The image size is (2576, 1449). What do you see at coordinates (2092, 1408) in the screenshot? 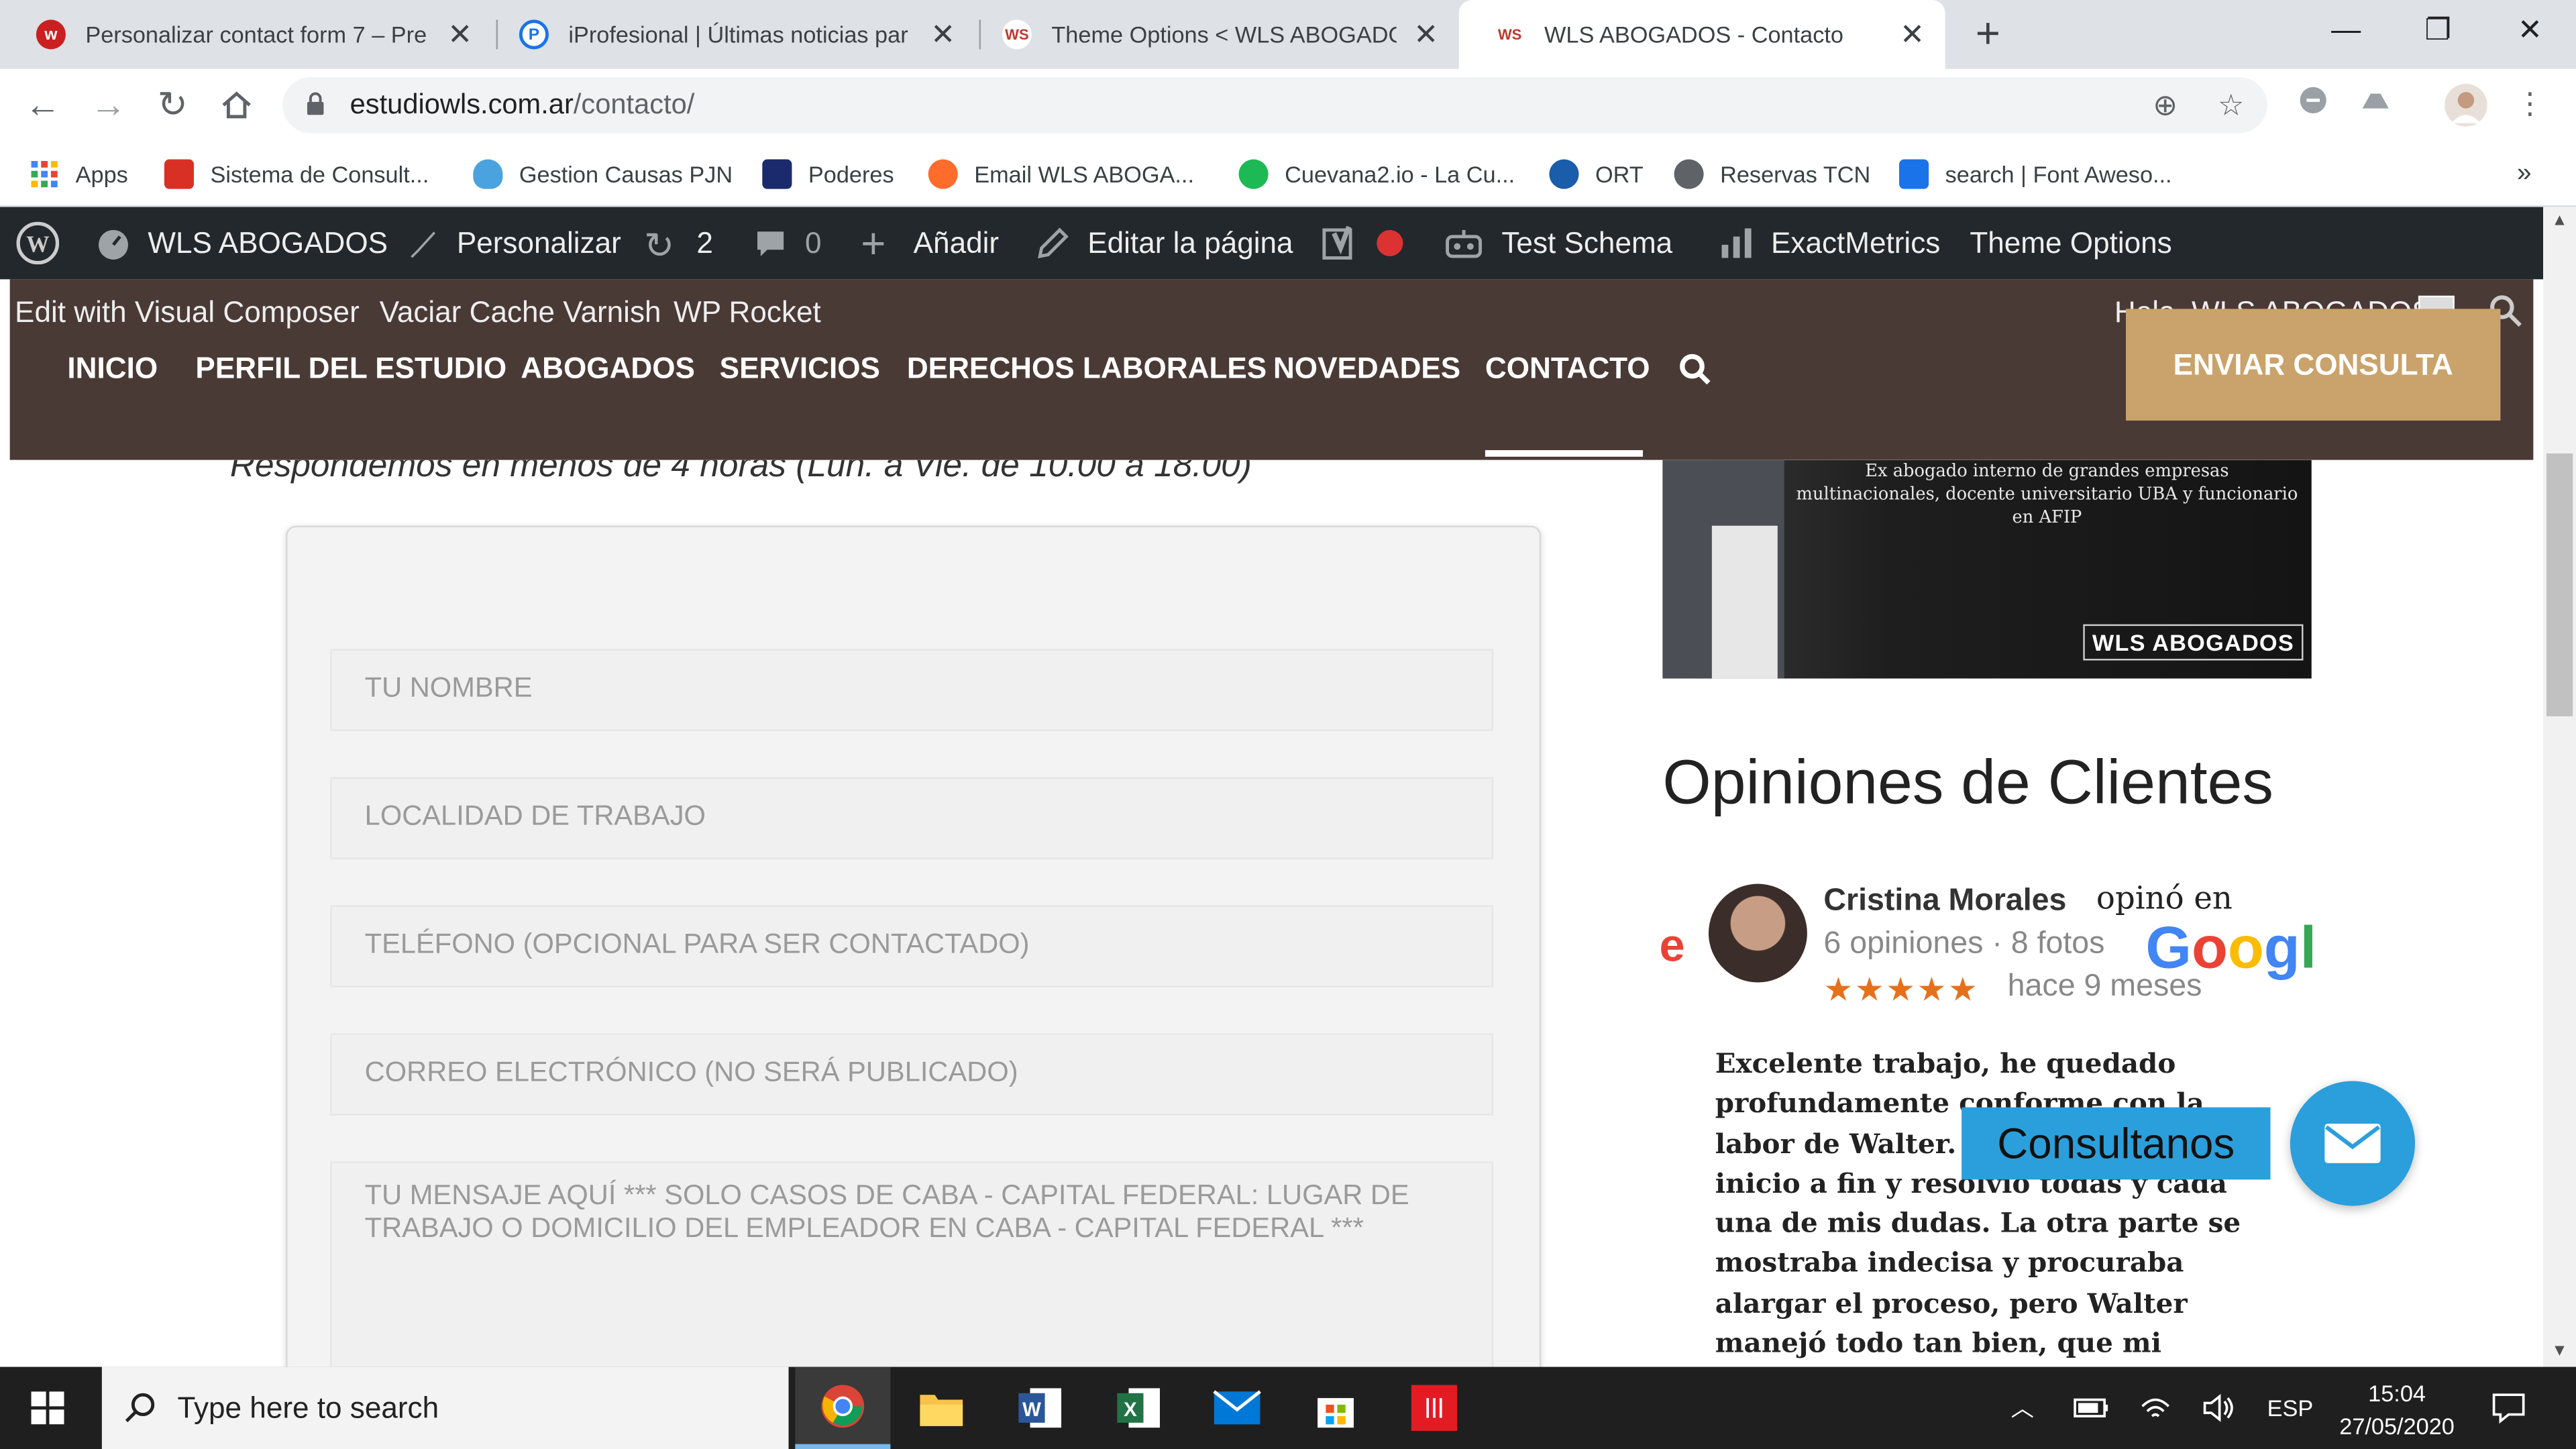
I see `battery-icon` at bounding box center [2092, 1408].